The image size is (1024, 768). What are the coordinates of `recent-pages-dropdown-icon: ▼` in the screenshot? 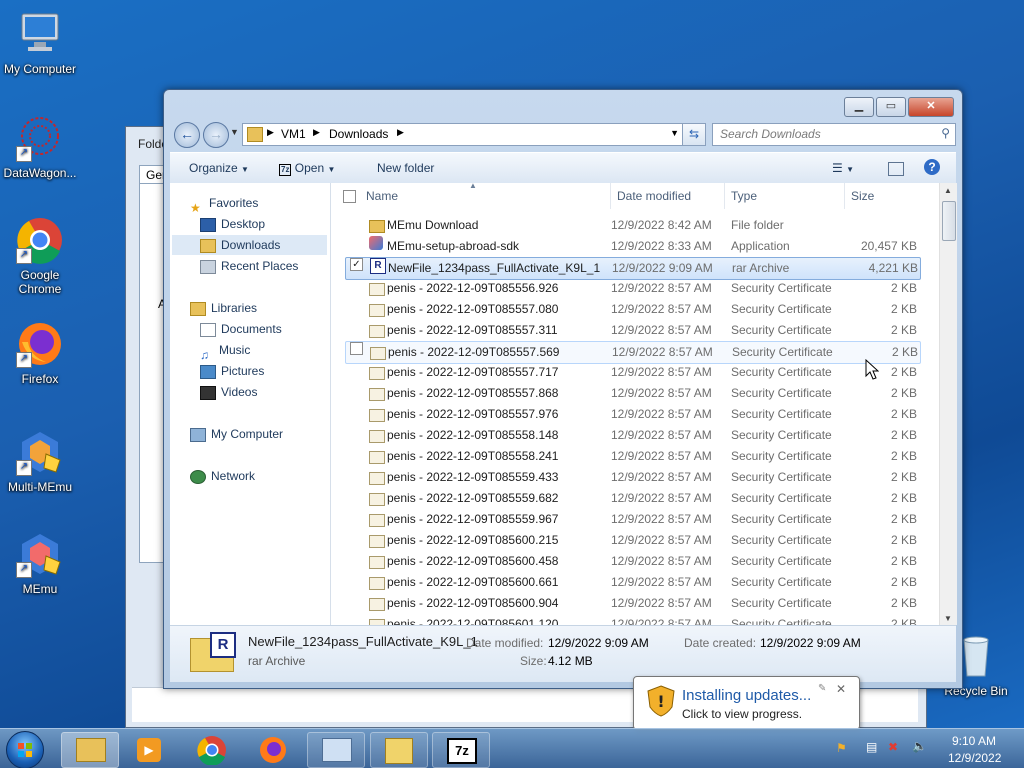 It's located at (234, 132).